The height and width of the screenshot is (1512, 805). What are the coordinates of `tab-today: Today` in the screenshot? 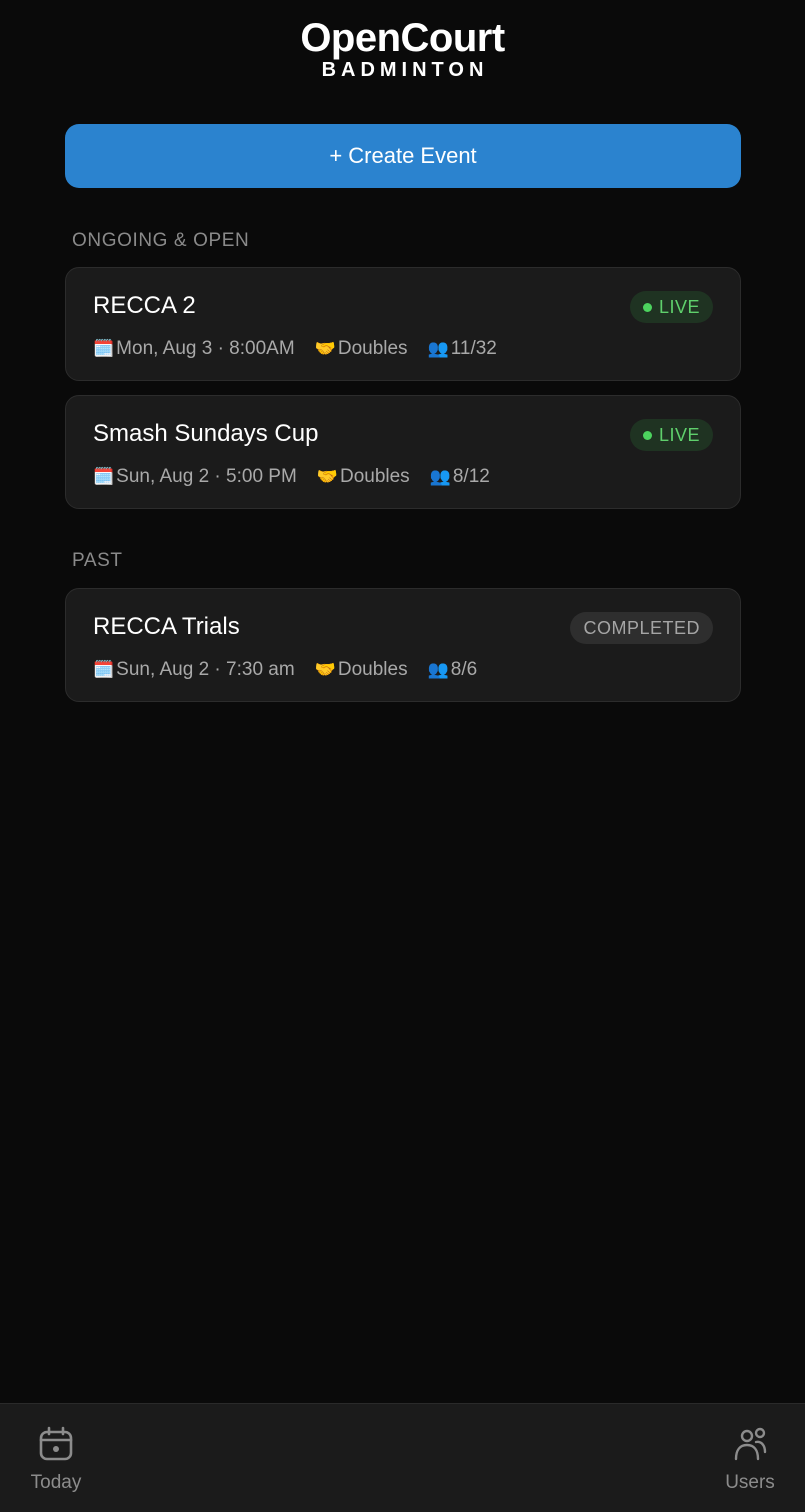 It's located at (56, 1458).